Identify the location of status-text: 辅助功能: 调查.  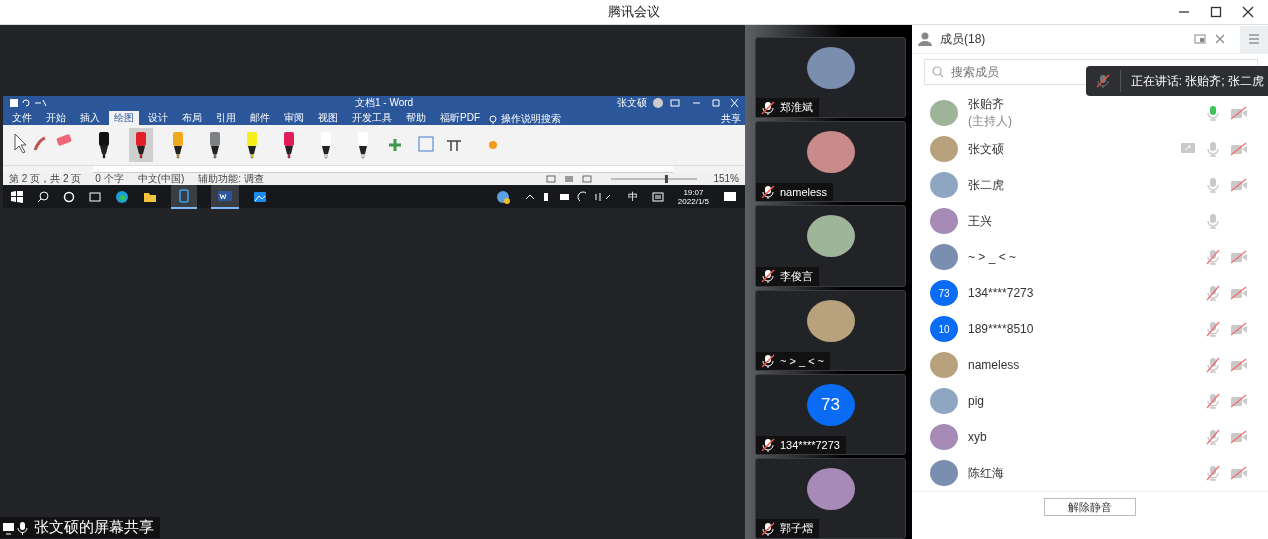
(231, 179).